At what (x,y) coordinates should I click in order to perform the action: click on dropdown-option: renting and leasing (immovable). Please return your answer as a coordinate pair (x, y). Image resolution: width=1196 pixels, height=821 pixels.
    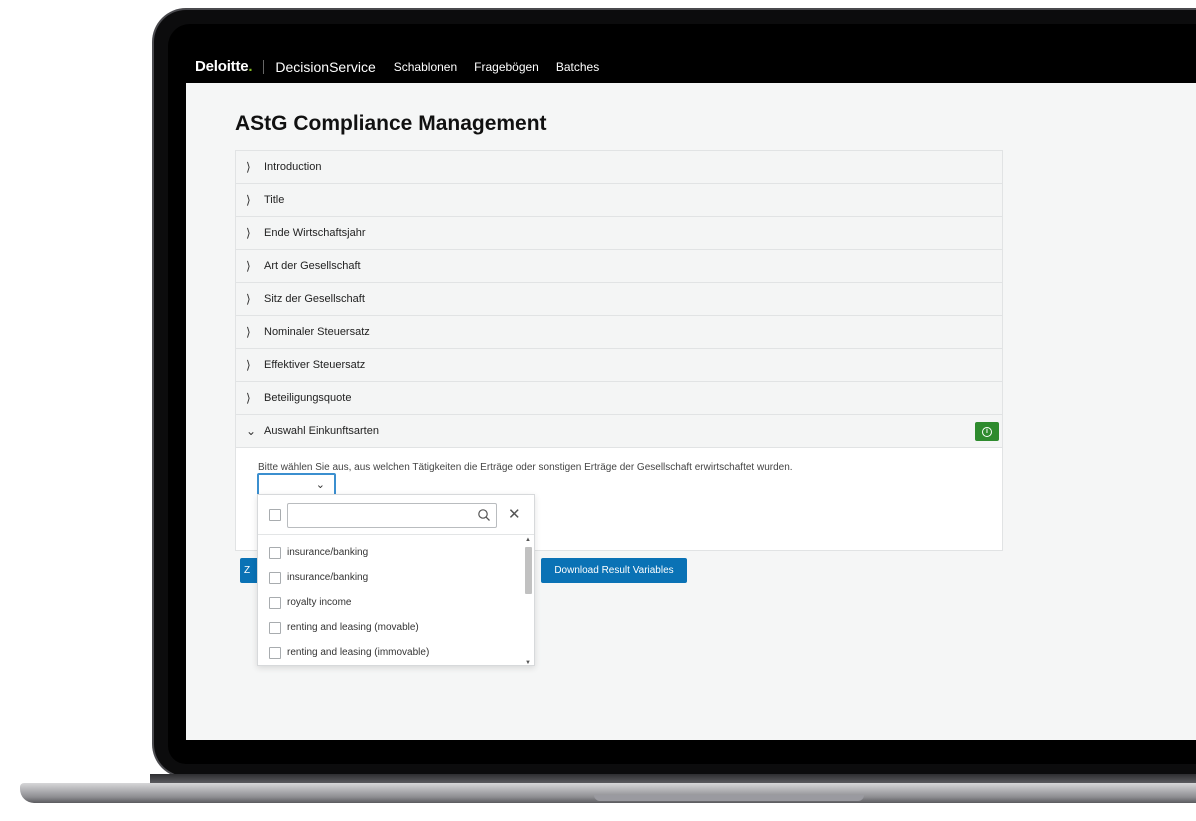
    Looking at the image, I should click on (391, 652).